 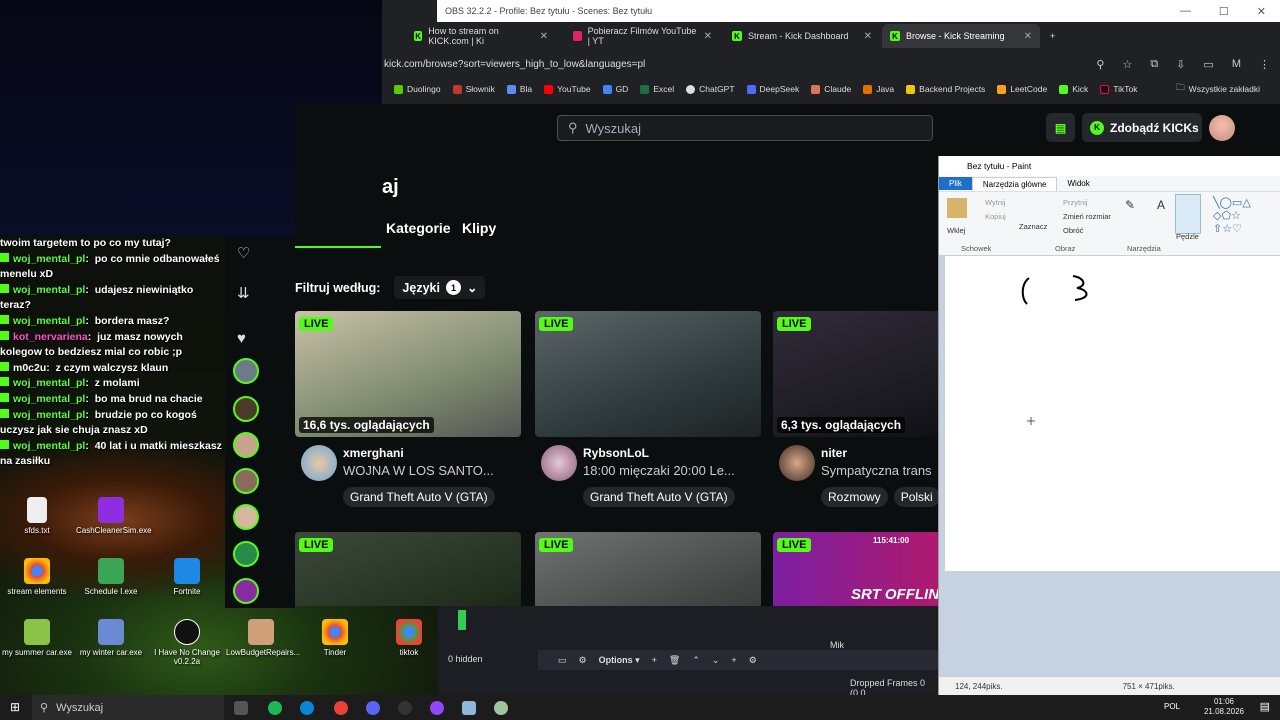 I want to click on taskbar-search: ⚲ Wyszukaj, so click(x=128, y=707).